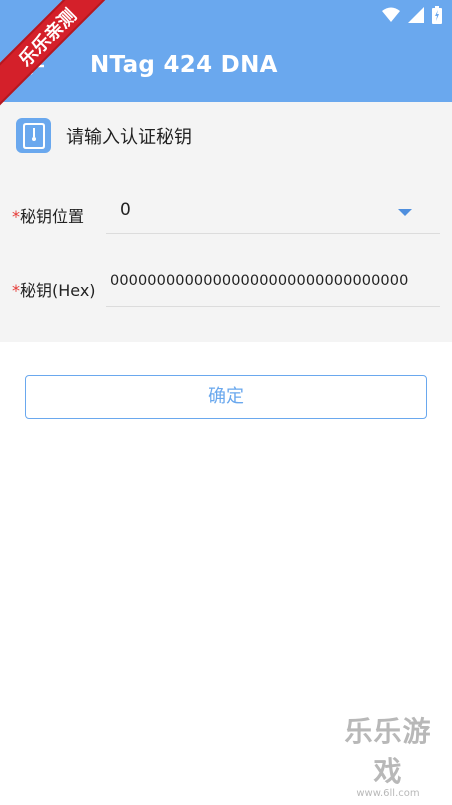  I want to click on key-position-select: 0, so click(273, 214).